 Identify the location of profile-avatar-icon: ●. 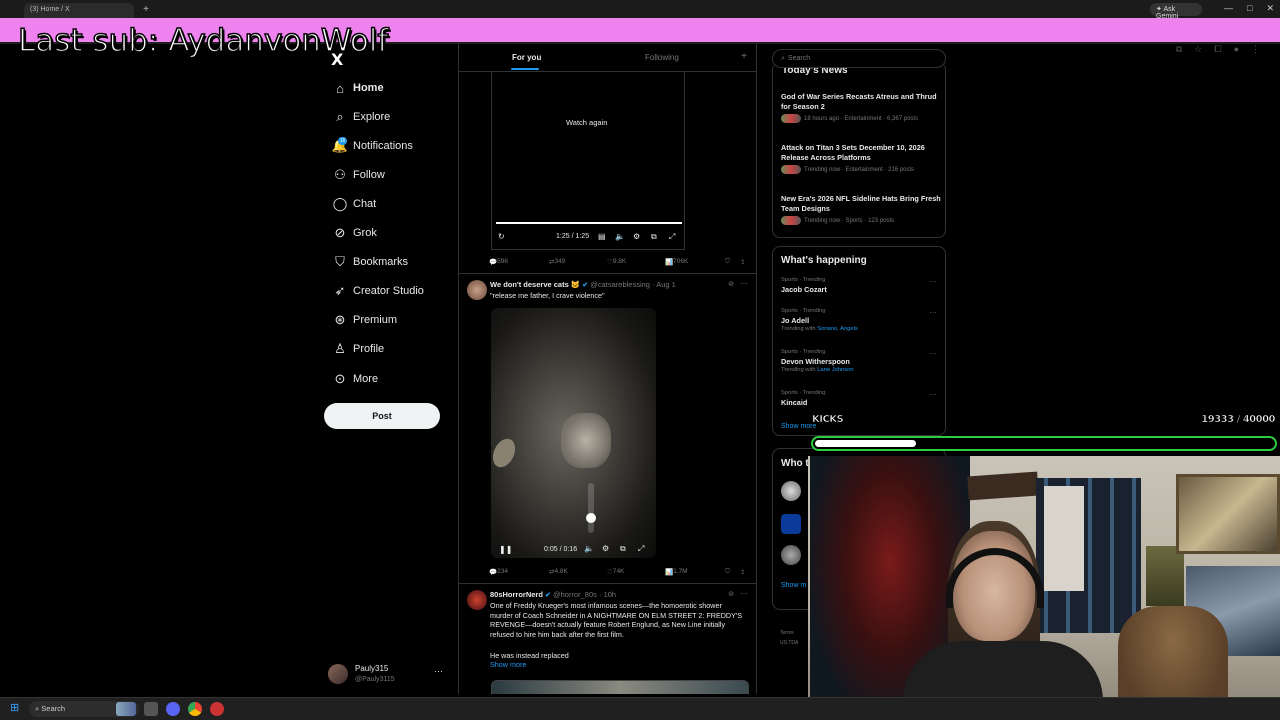
(1236, 49).